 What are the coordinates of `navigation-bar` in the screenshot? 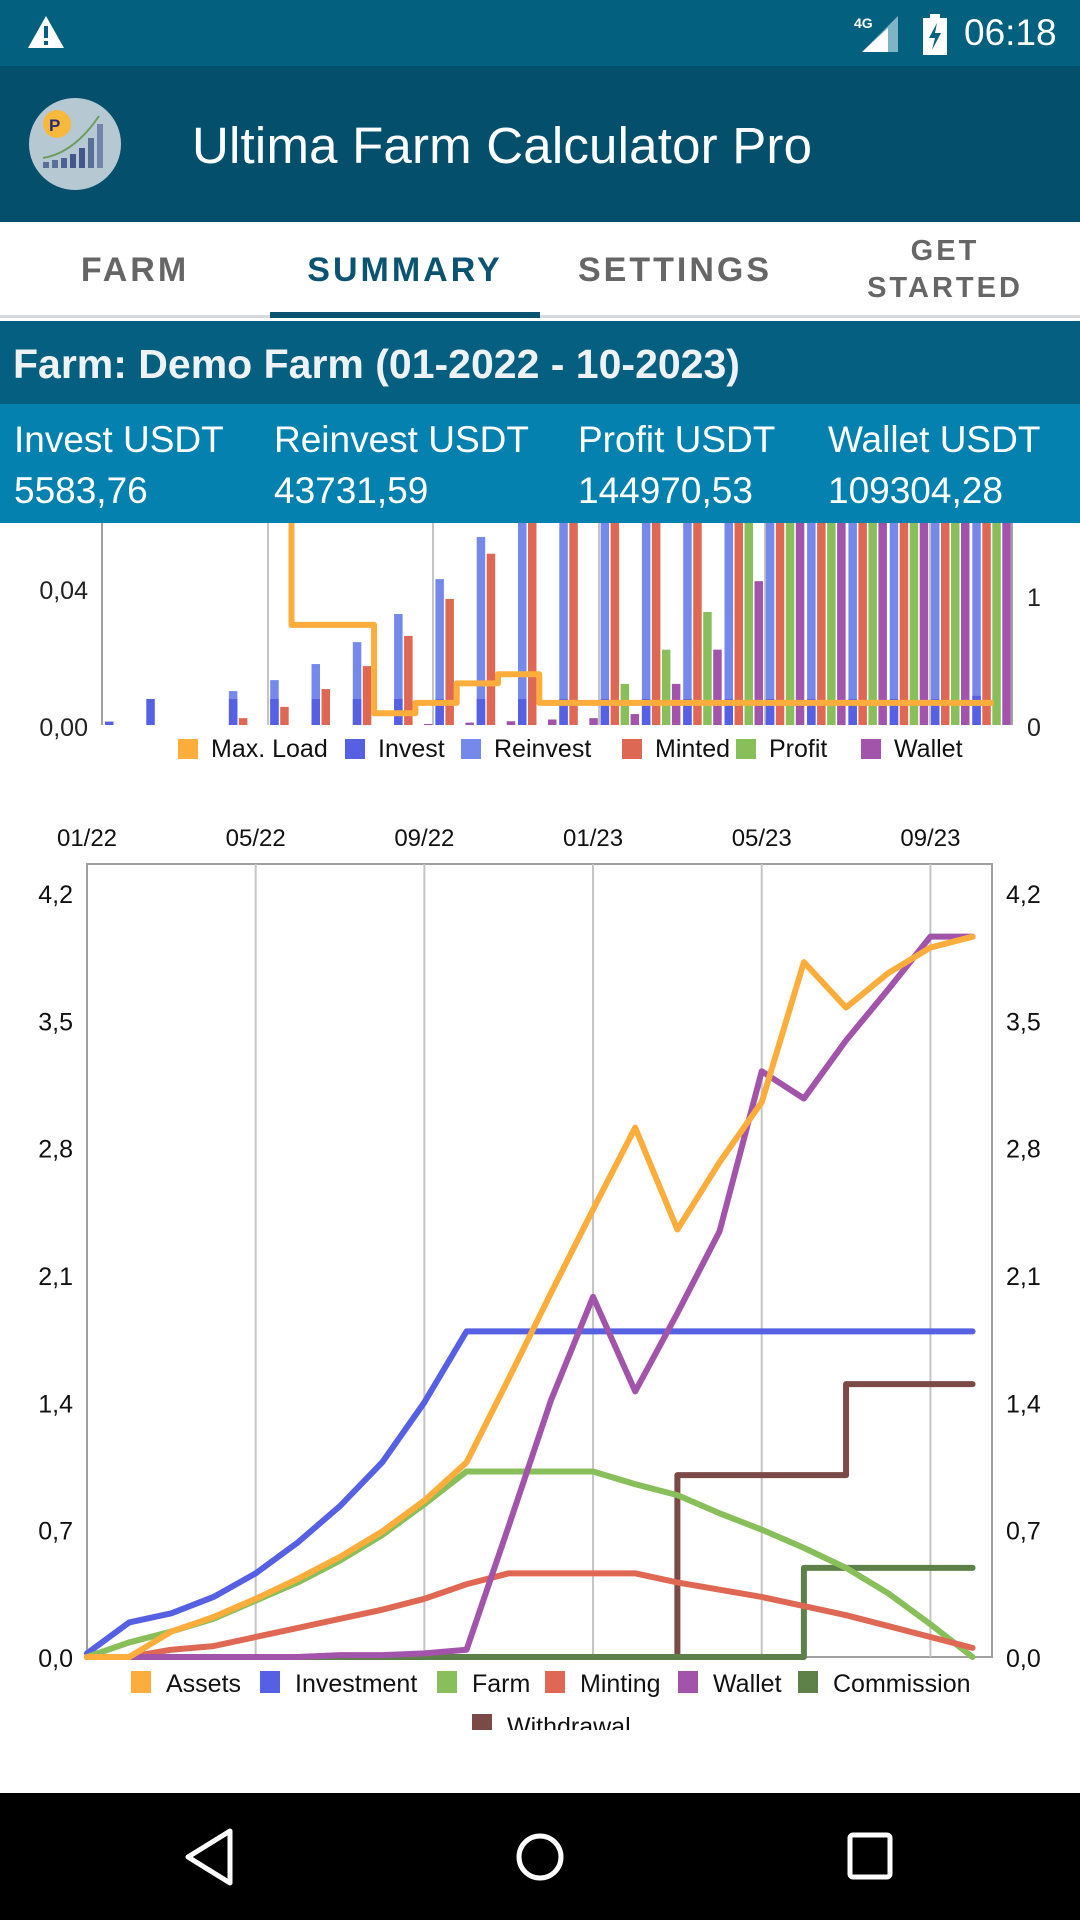 It's located at (540, 1856).